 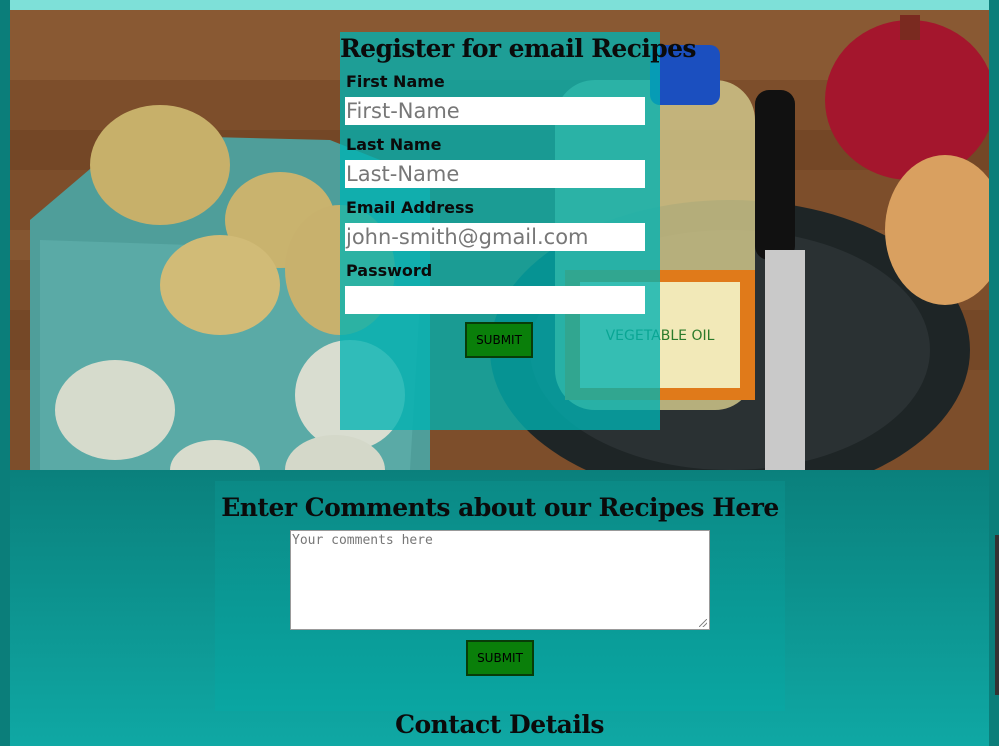 I want to click on left-edge, so click(x=5, y=373).